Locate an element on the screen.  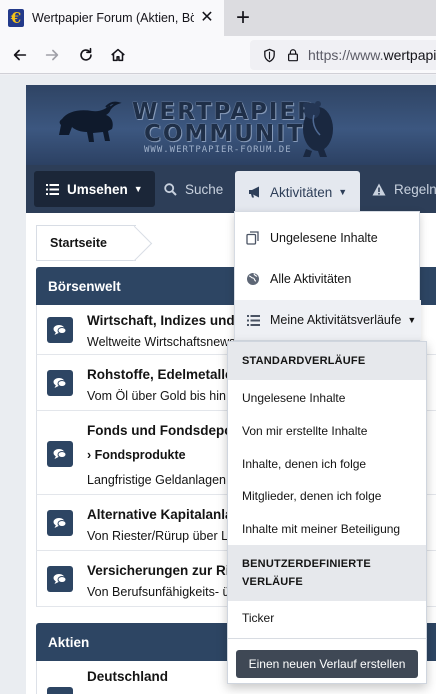
back-button is located at coordinates (20, 55).